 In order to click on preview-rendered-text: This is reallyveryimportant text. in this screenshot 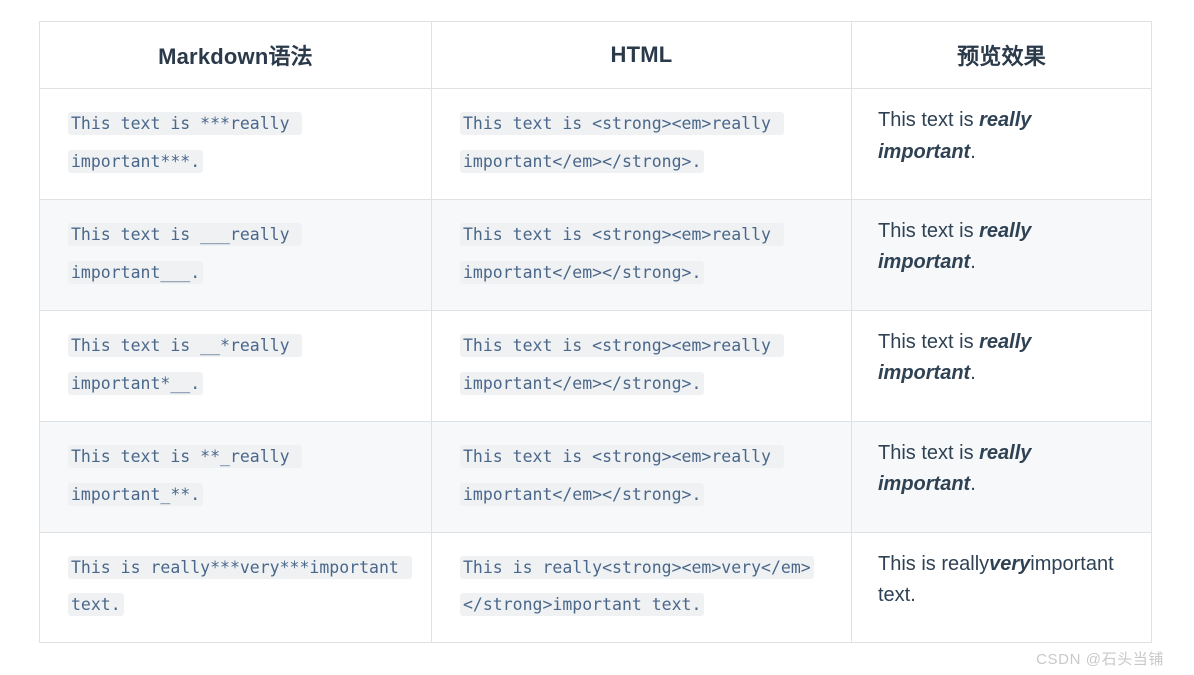, I will do `click(1001, 580)`.